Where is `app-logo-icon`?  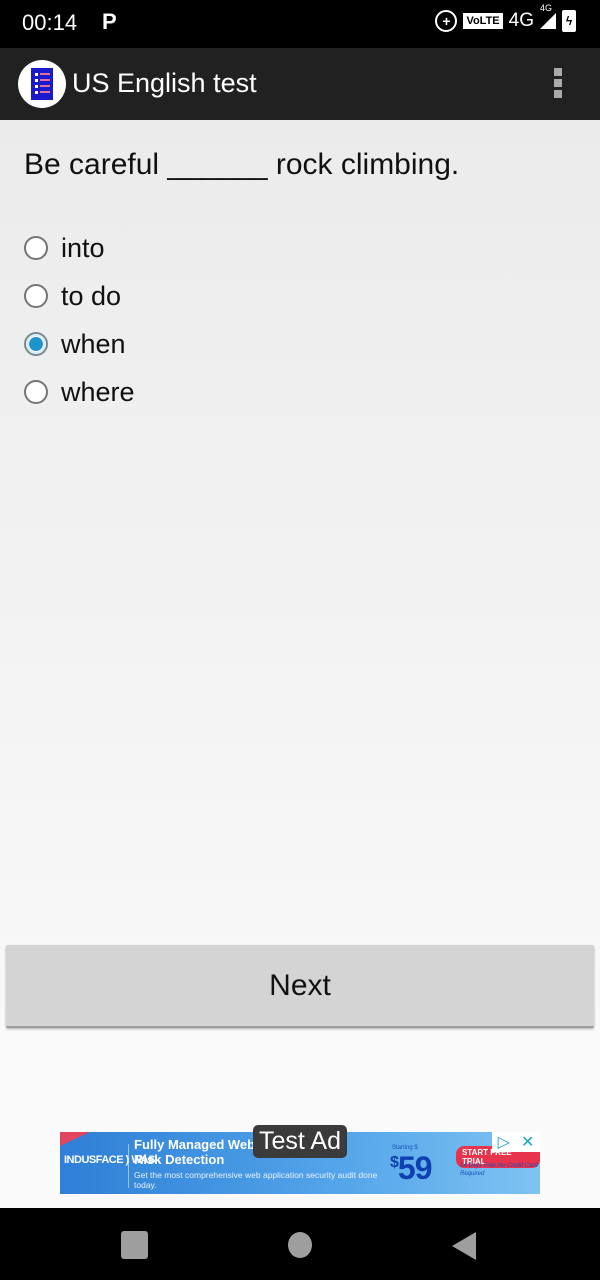
app-logo-icon is located at coordinates (42, 84).